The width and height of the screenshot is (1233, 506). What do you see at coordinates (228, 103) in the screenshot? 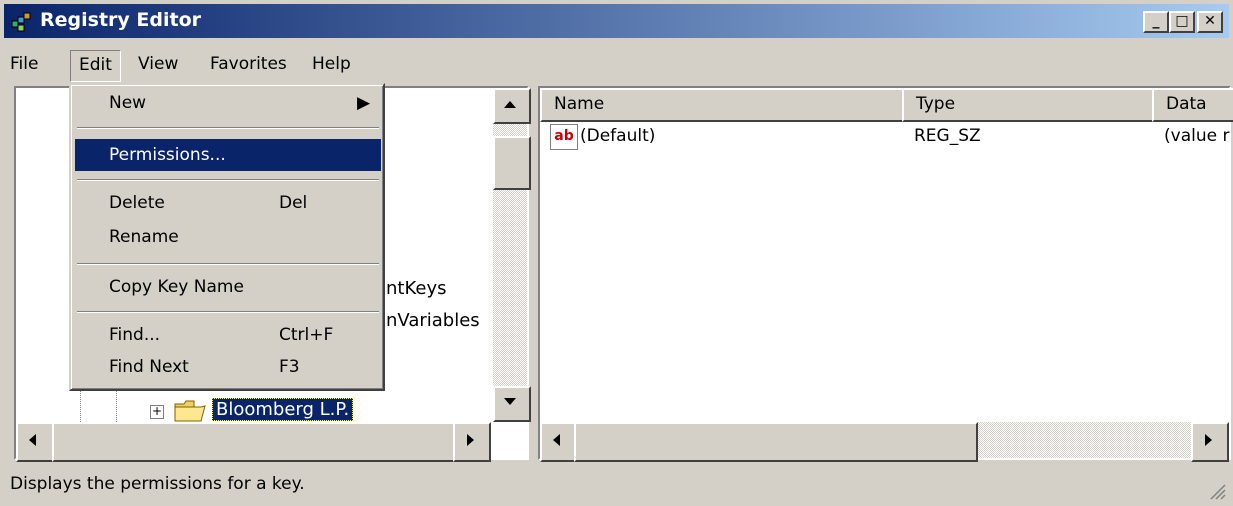
I see `menu-item-new: New ▶` at bounding box center [228, 103].